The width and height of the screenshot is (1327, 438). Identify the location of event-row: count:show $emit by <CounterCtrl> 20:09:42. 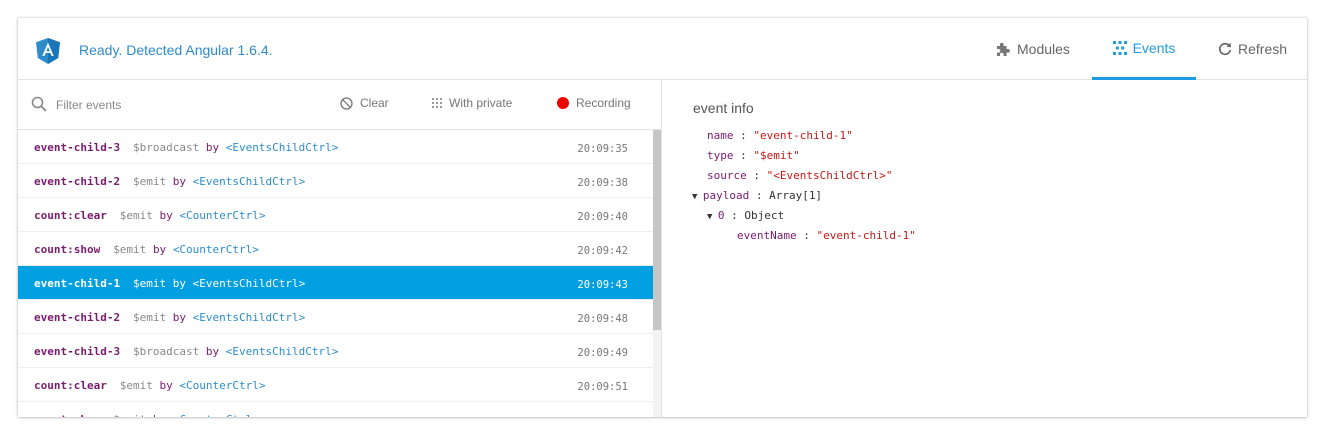
(335, 249).